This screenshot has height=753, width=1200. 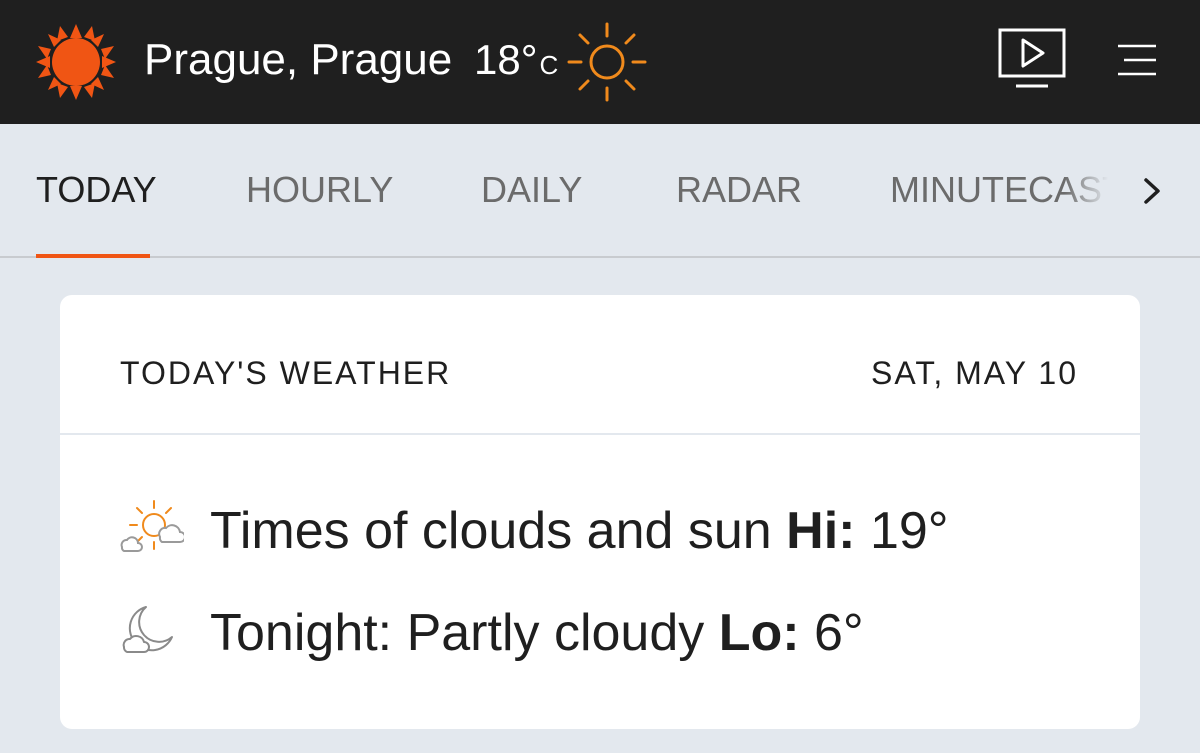 I want to click on temperature-unit: C, so click(x=549, y=65).